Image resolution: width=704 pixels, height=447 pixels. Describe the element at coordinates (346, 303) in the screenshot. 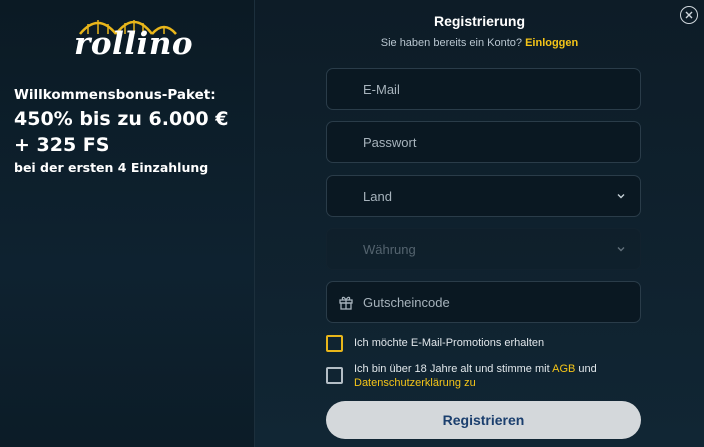

I see `gift-icon` at that location.